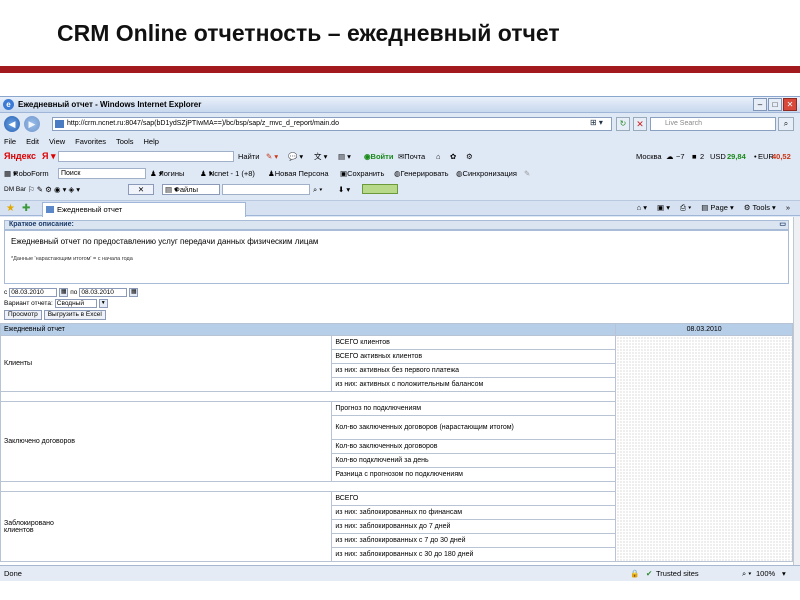 Image resolution: width=800 pixels, height=600 pixels. What do you see at coordinates (775, 104) in the screenshot?
I see `maximize-button: □` at bounding box center [775, 104].